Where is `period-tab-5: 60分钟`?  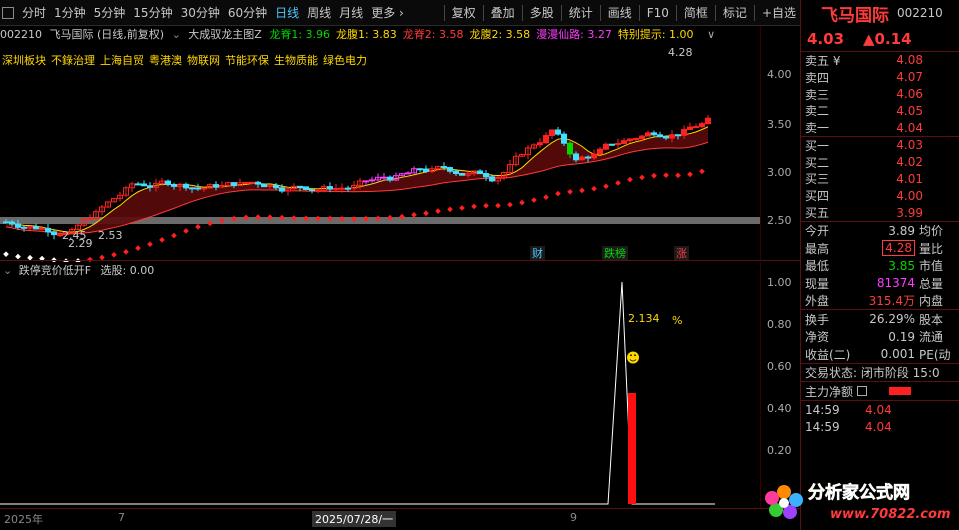
period-tab-5: 60分钟 is located at coordinates (247, 13).